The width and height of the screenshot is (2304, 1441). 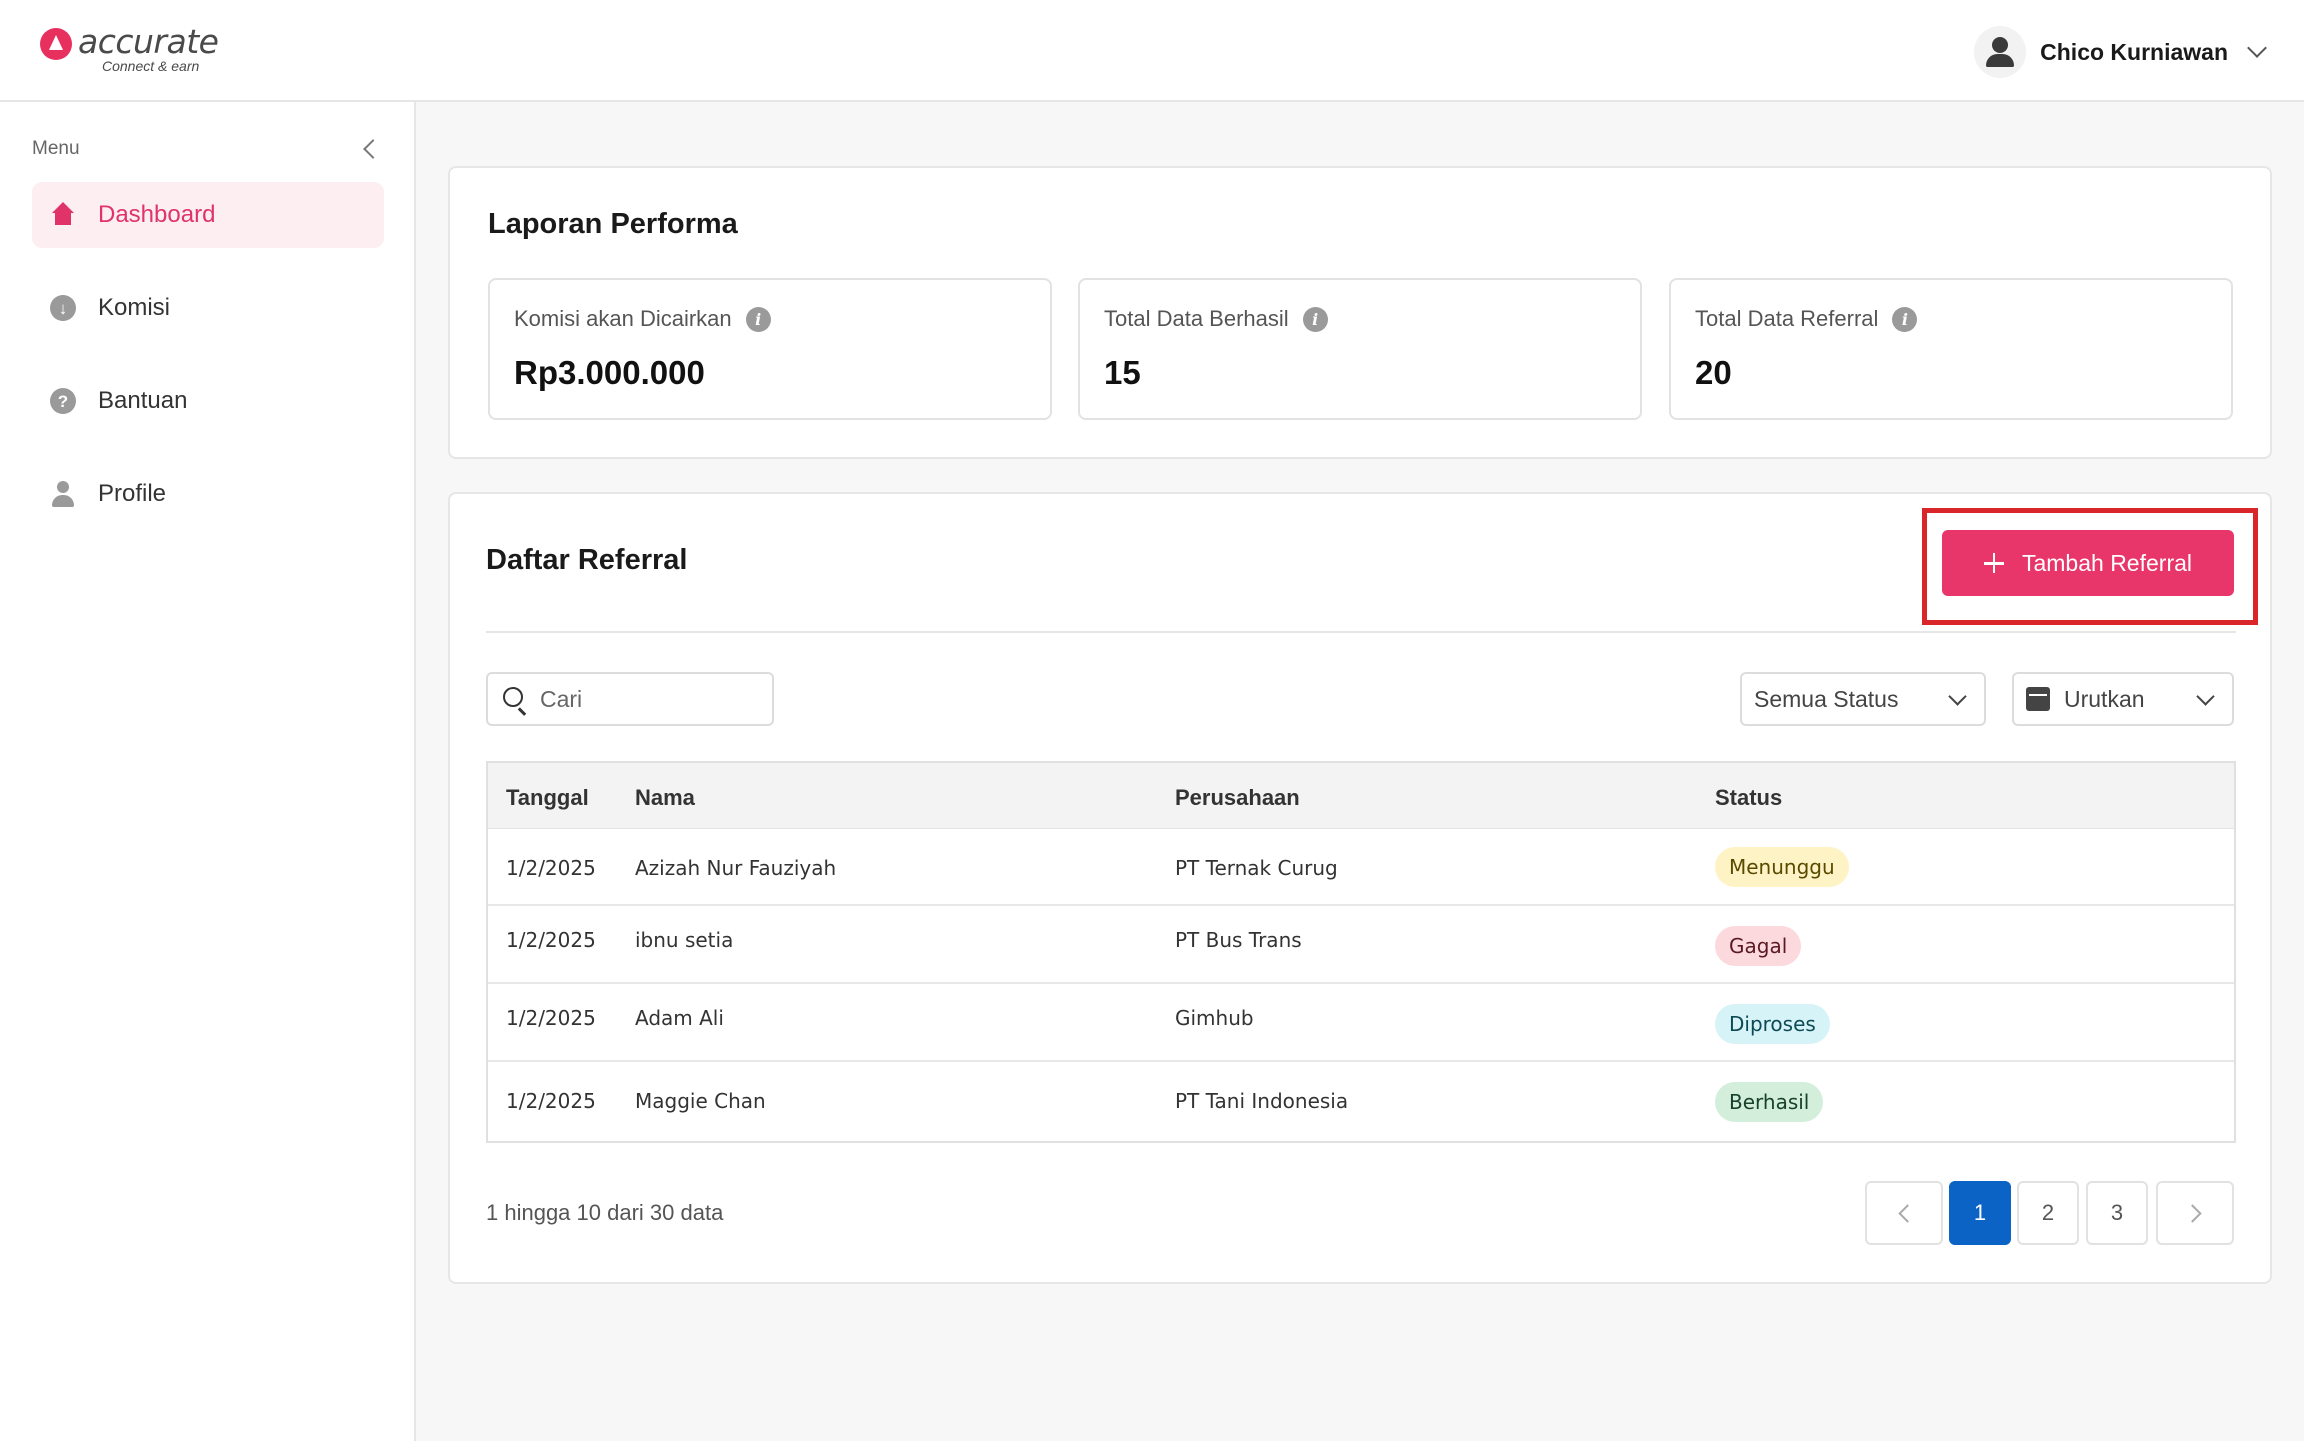 I want to click on add-referral-label: Tambah Referral, so click(x=2107, y=562).